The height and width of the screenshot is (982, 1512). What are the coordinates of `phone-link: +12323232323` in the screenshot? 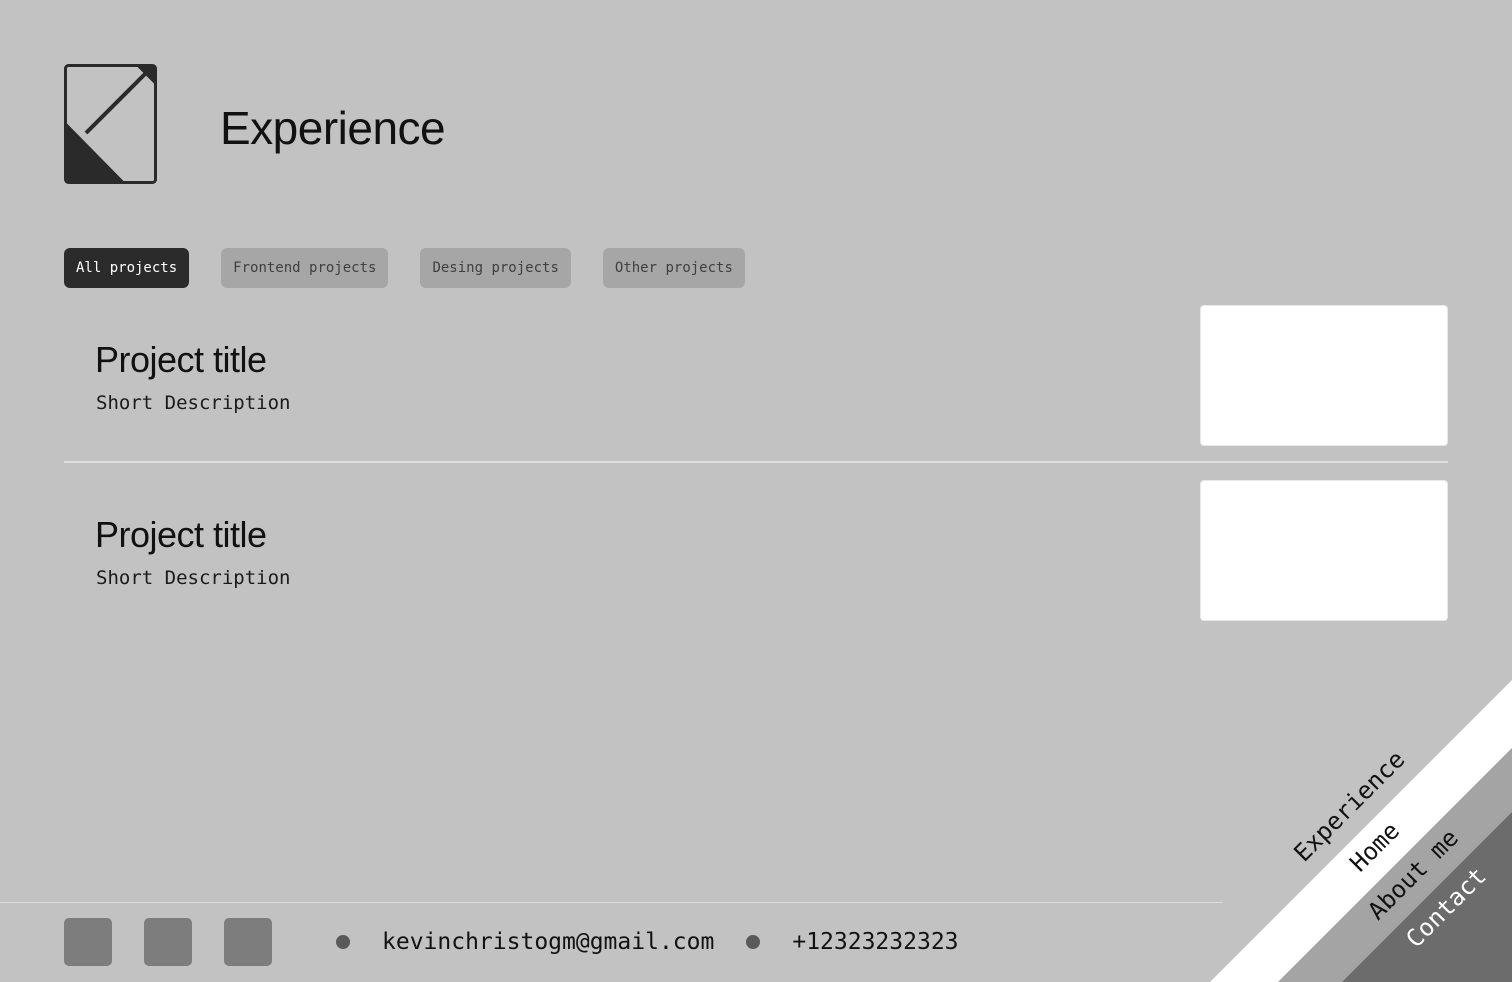 It's located at (875, 942).